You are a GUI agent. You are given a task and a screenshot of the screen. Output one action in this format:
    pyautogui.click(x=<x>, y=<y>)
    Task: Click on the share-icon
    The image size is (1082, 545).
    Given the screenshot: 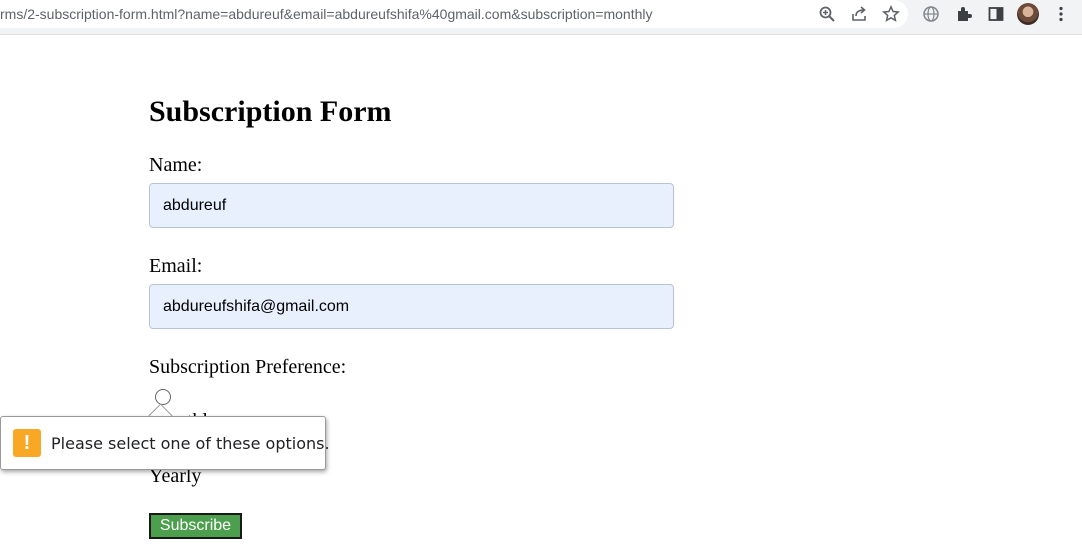 What is the action you would take?
    pyautogui.click(x=859, y=14)
    